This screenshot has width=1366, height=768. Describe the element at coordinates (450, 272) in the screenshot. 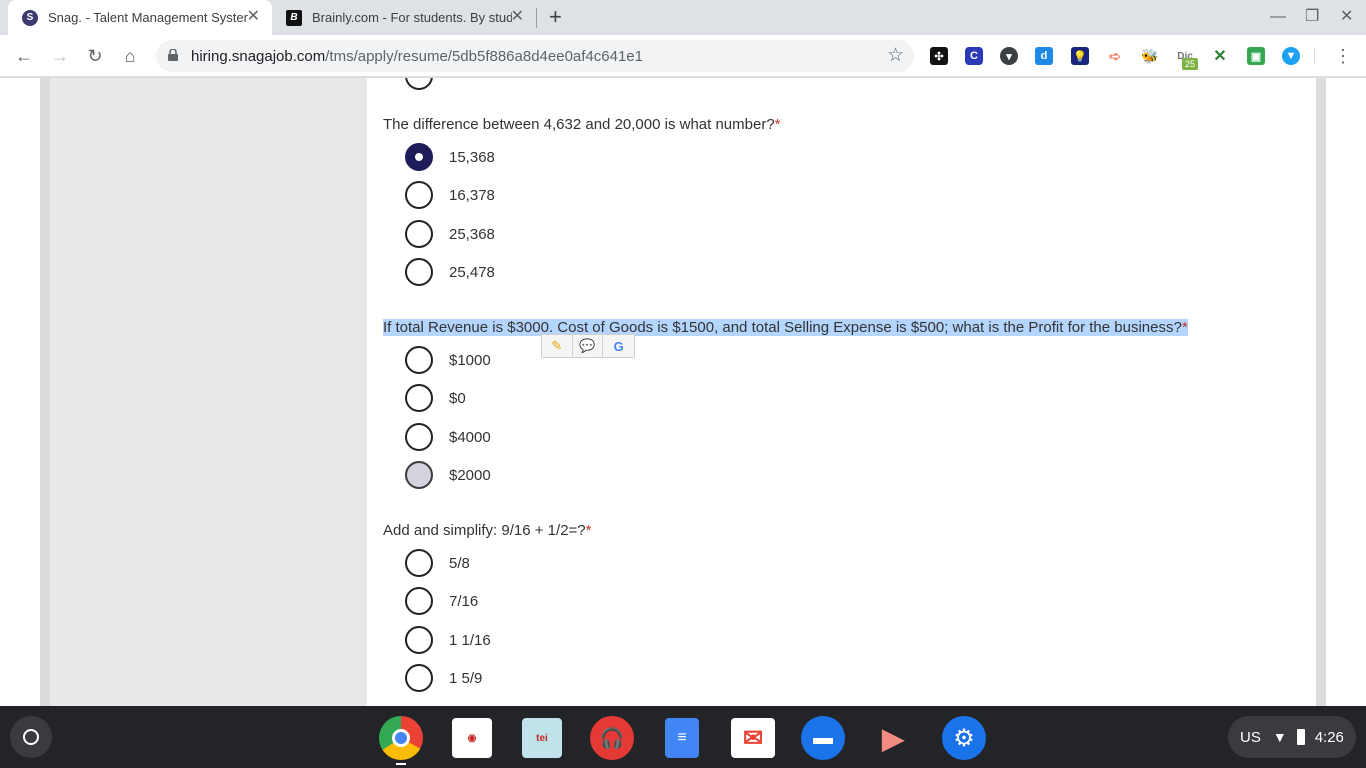

I see `option-25478: 25,478` at that location.